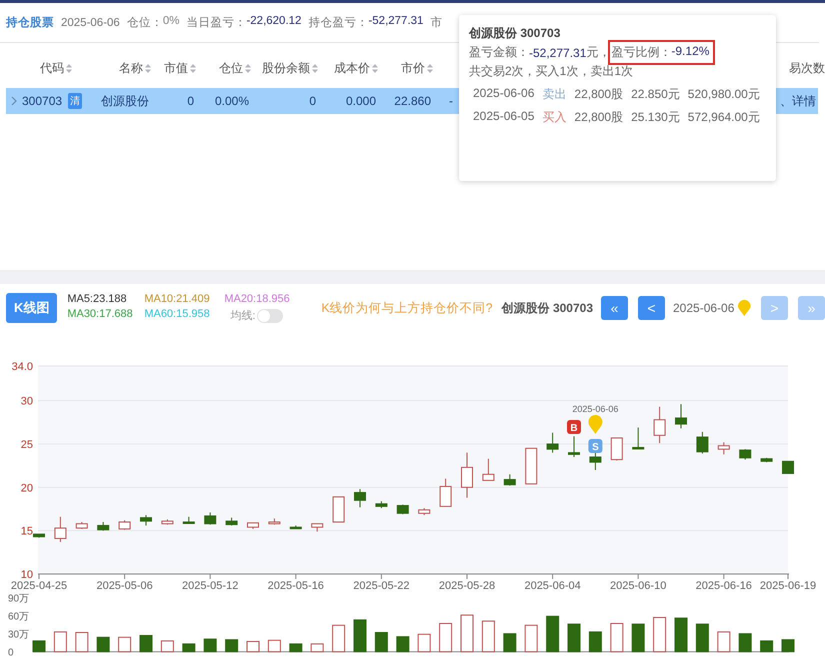  Describe the element at coordinates (413, 68) in the screenshot. I see `column-header: 市价` at that location.